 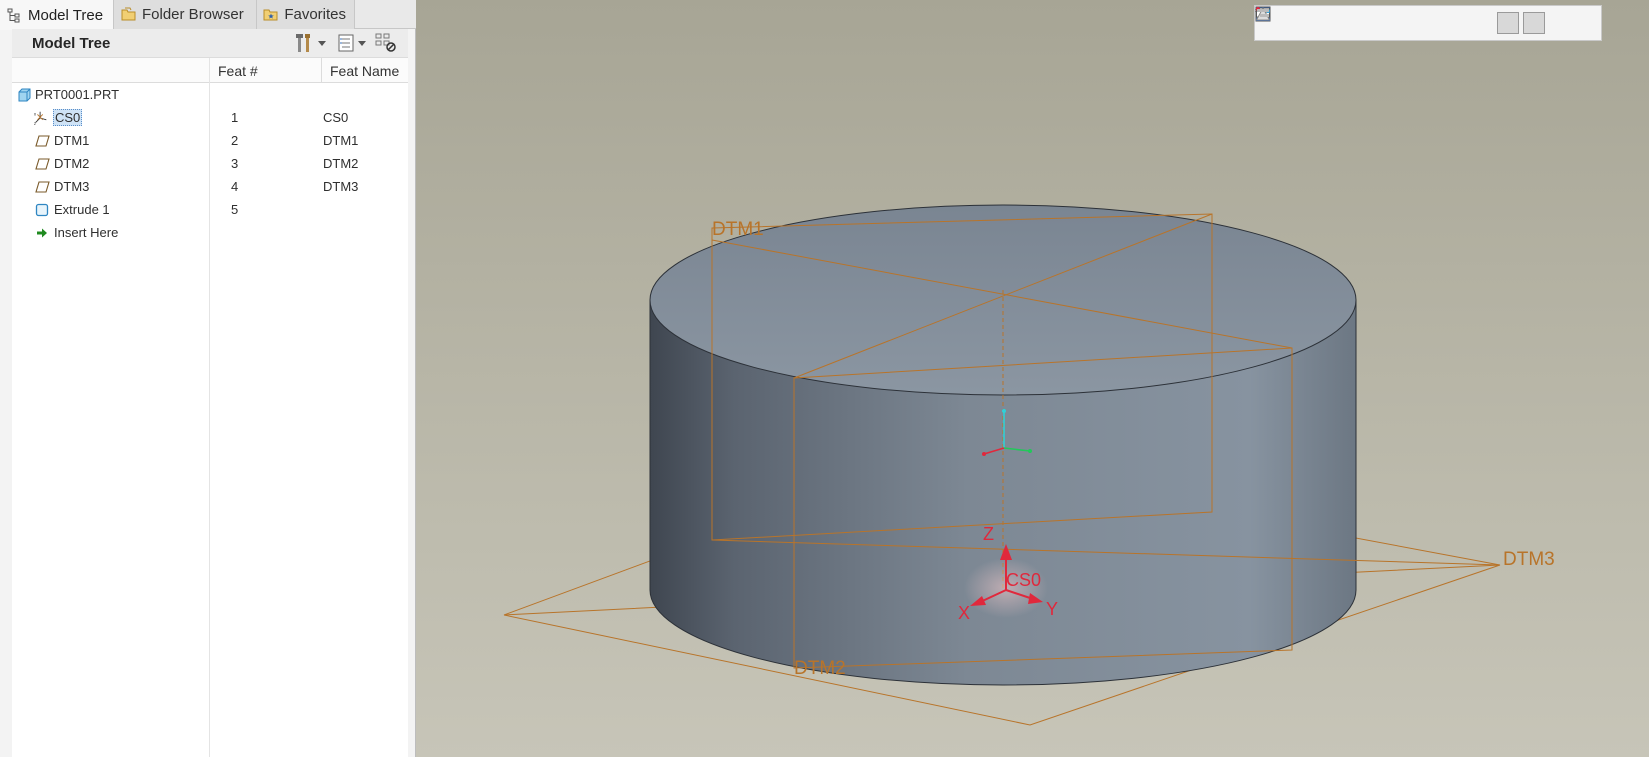 What do you see at coordinates (42, 210) in the screenshot?
I see `extrude-icon` at bounding box center [42, 210].